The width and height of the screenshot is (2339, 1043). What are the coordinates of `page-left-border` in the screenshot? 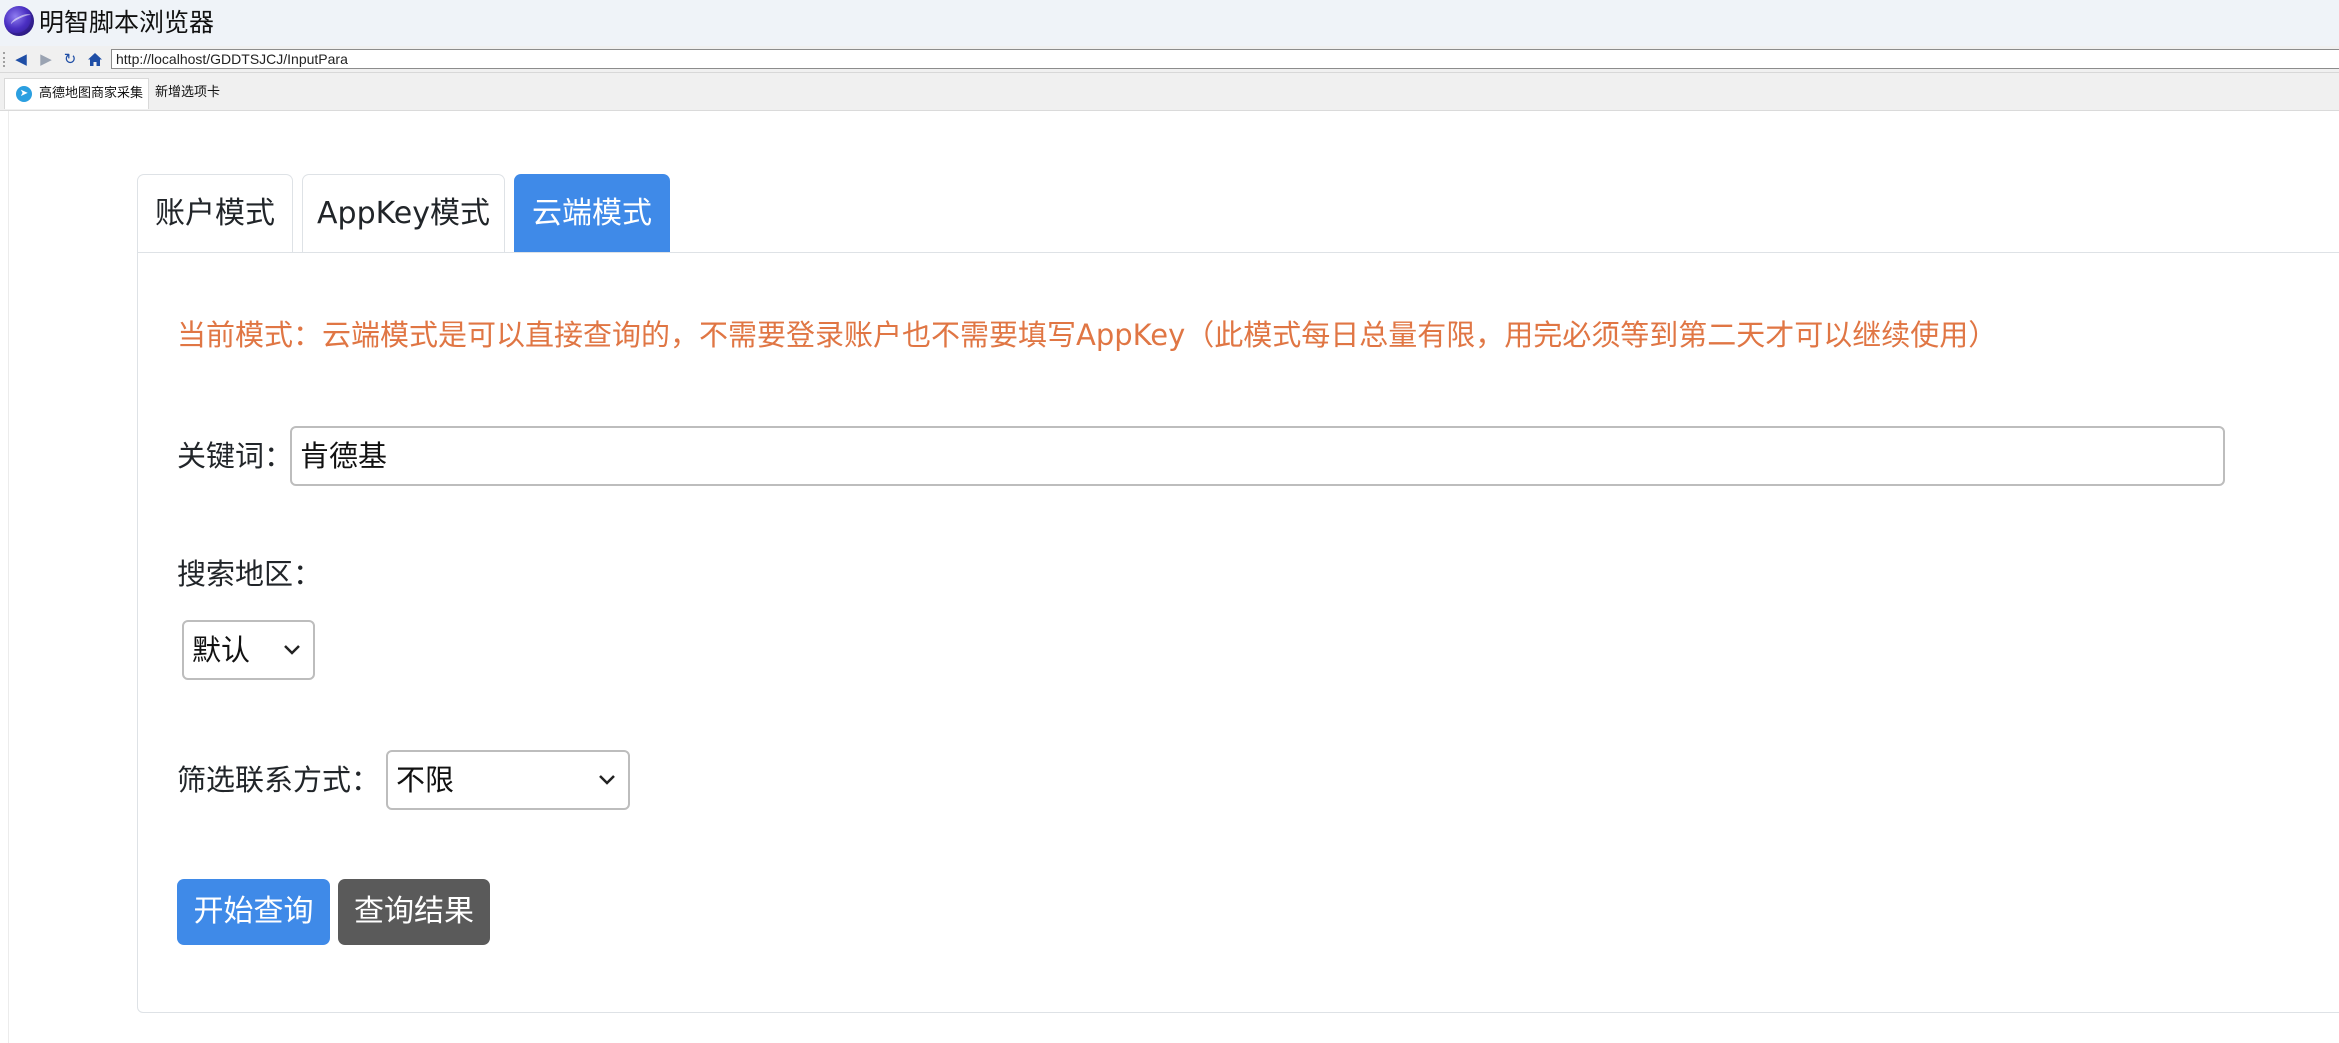 It's located at (8, 577).